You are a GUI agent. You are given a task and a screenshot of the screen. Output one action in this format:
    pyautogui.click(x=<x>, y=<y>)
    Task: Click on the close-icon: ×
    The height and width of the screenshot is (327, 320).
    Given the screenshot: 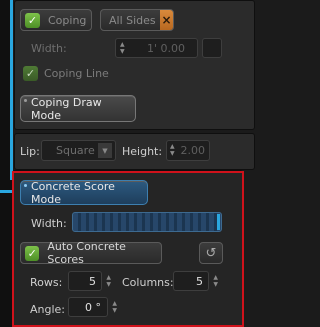 What is the action you would take?
    pyautogui.click(x=166, y=20)
    